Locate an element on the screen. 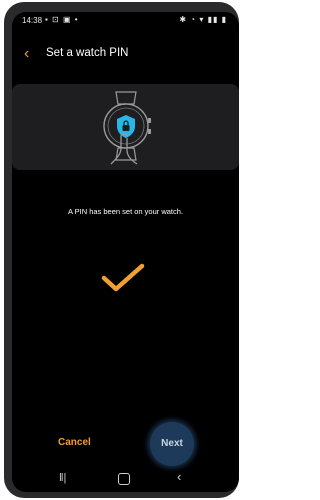 Image resolution: width=320 pixels, height=500 pixels. page-title: Set a watch PIN is located at coordinates (87, 53).